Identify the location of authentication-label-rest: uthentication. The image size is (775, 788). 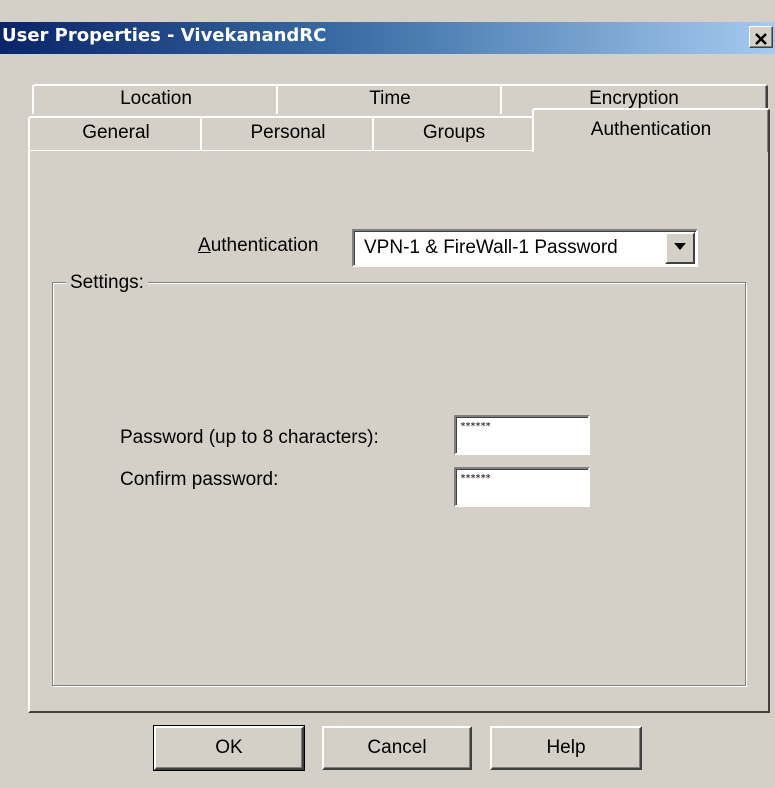
(264, 245).